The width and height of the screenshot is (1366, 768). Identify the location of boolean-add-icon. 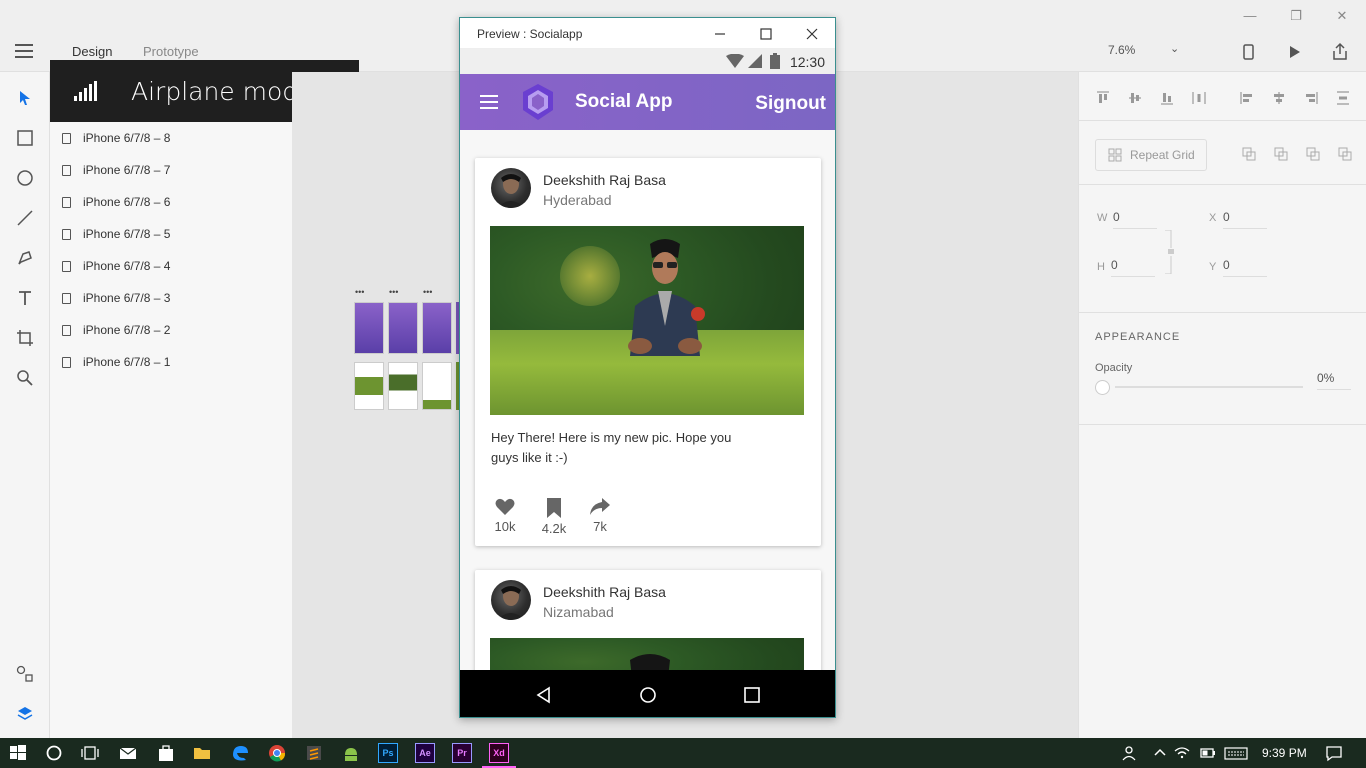
(1249, 154).